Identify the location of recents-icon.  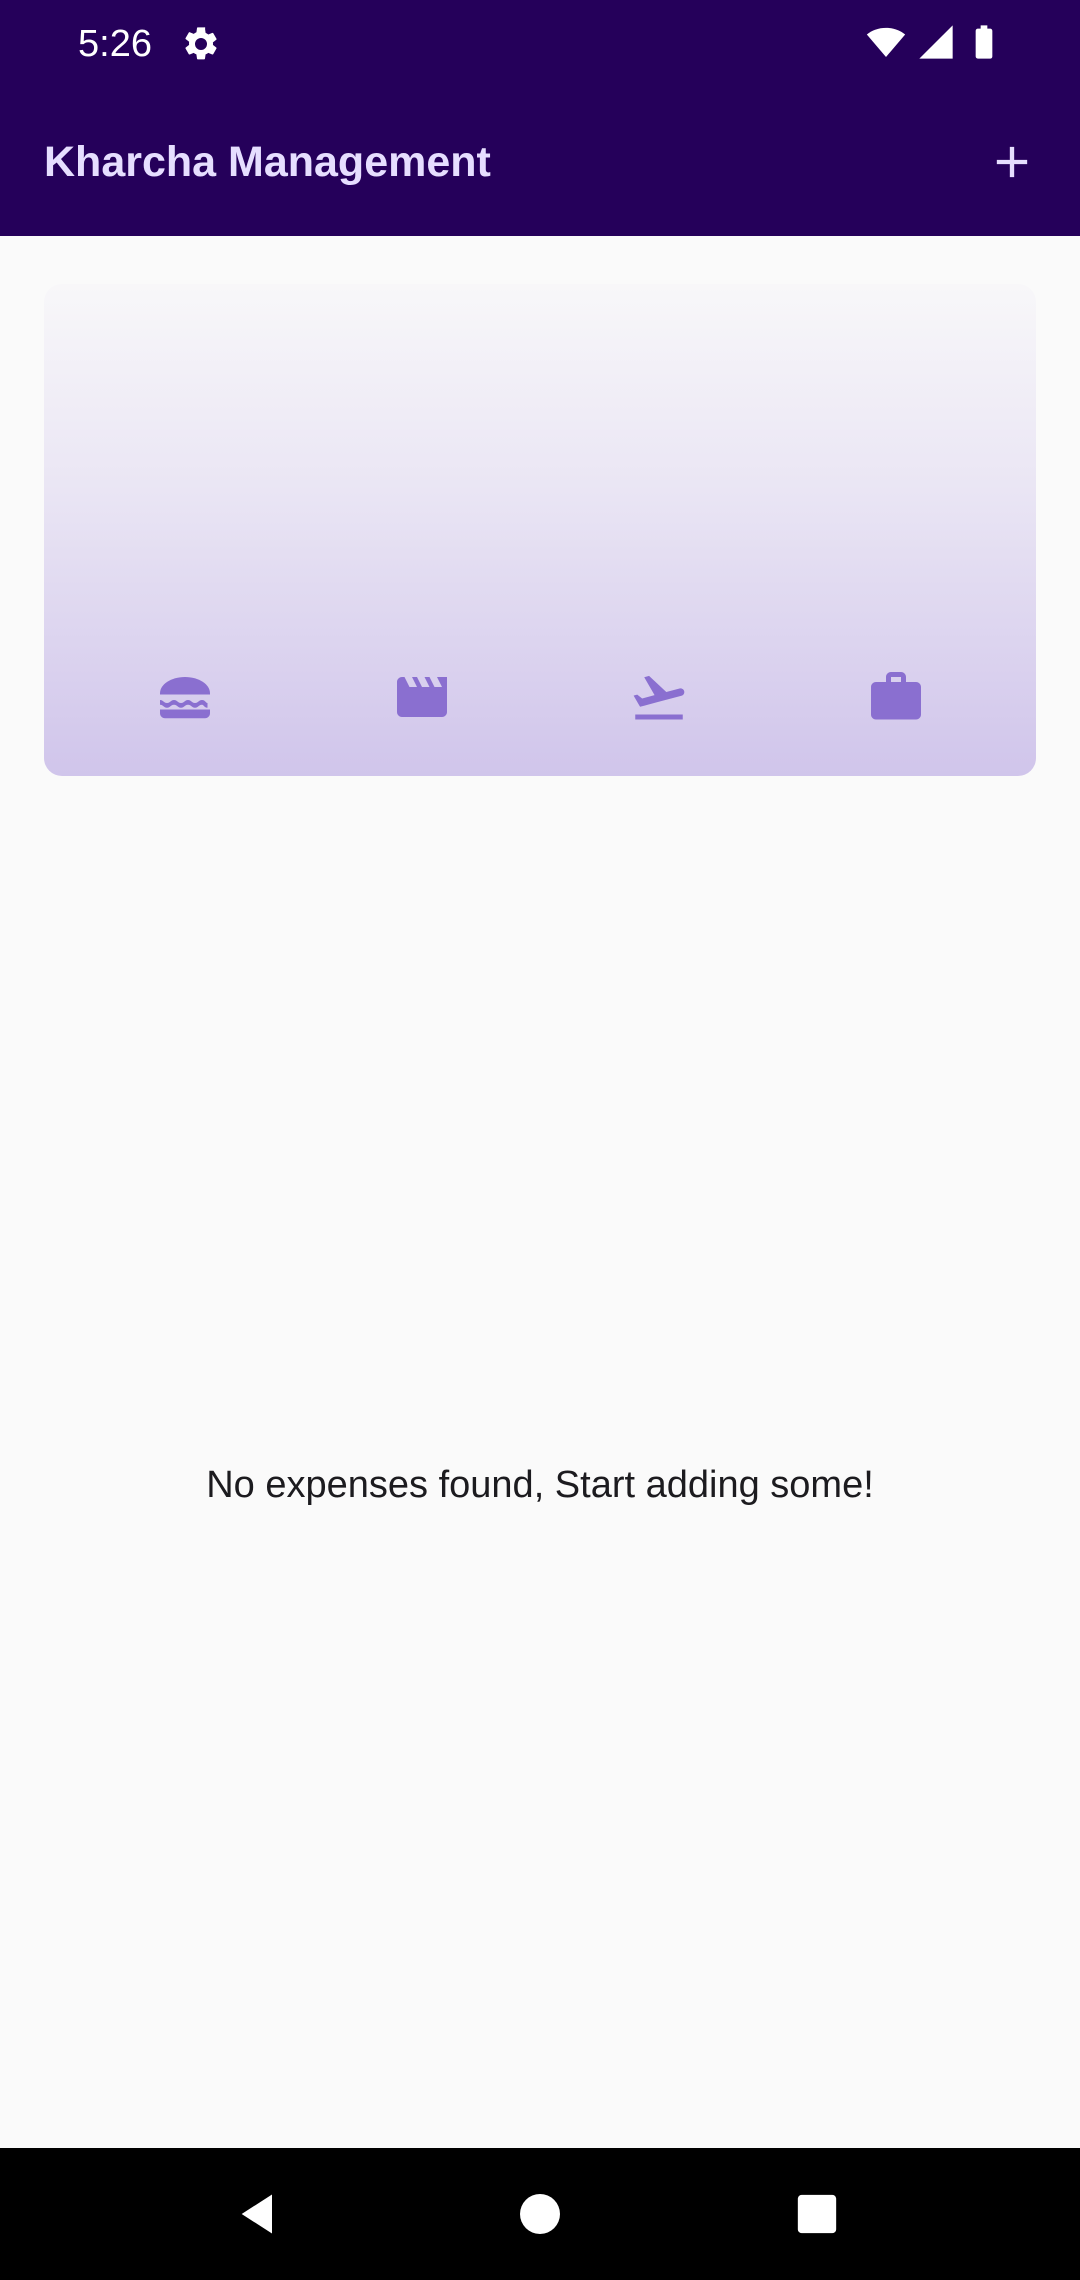
(817, 2214).